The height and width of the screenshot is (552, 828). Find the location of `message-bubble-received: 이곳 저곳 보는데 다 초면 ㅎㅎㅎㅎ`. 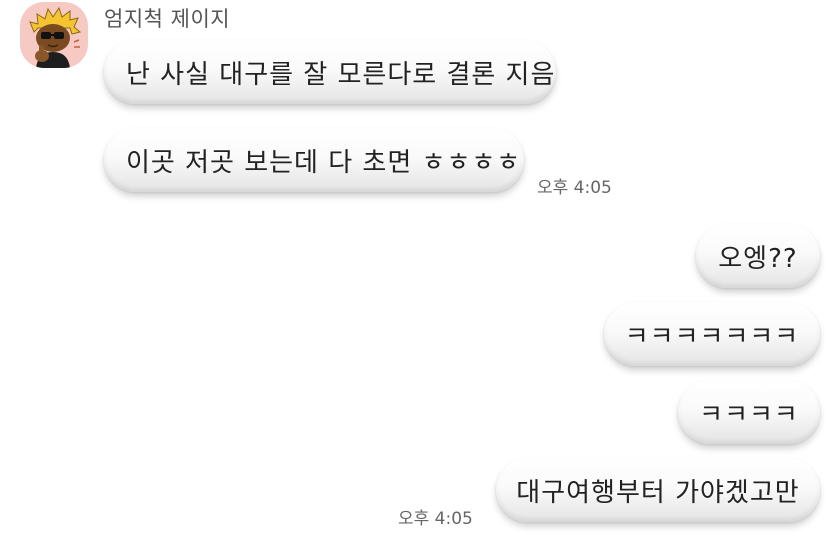

message-bubble-received: 이곳 저곳 보는데 다 초면 ㅎㅎㅎㅎ is located at coordinates (314, 160).